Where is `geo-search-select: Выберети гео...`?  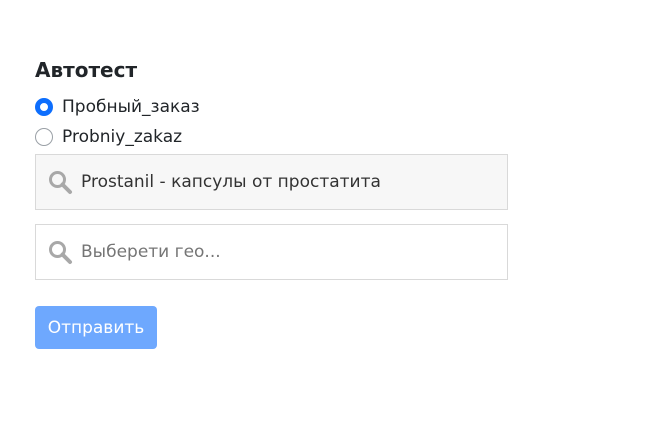
geo-search-select: Выберети гео... is located at coordinates (271, 252).